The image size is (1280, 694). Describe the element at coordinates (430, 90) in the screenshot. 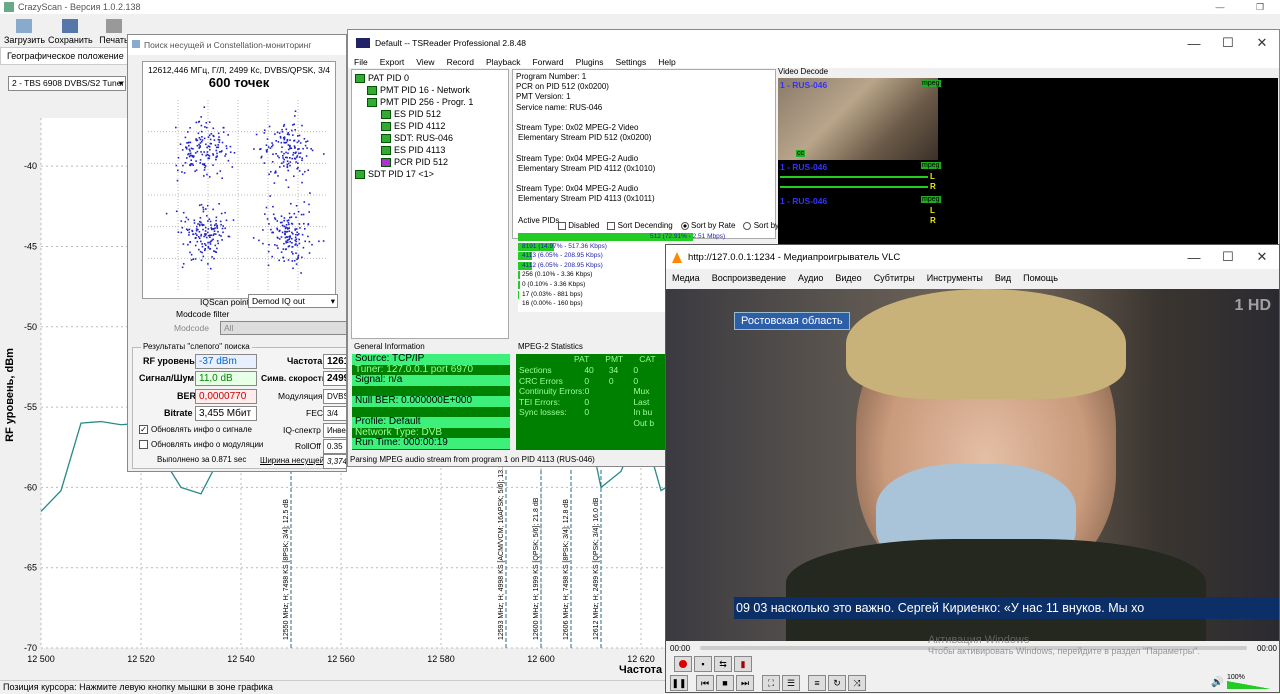

I see `tree-item: PMT PID 16 - Network` at that location.